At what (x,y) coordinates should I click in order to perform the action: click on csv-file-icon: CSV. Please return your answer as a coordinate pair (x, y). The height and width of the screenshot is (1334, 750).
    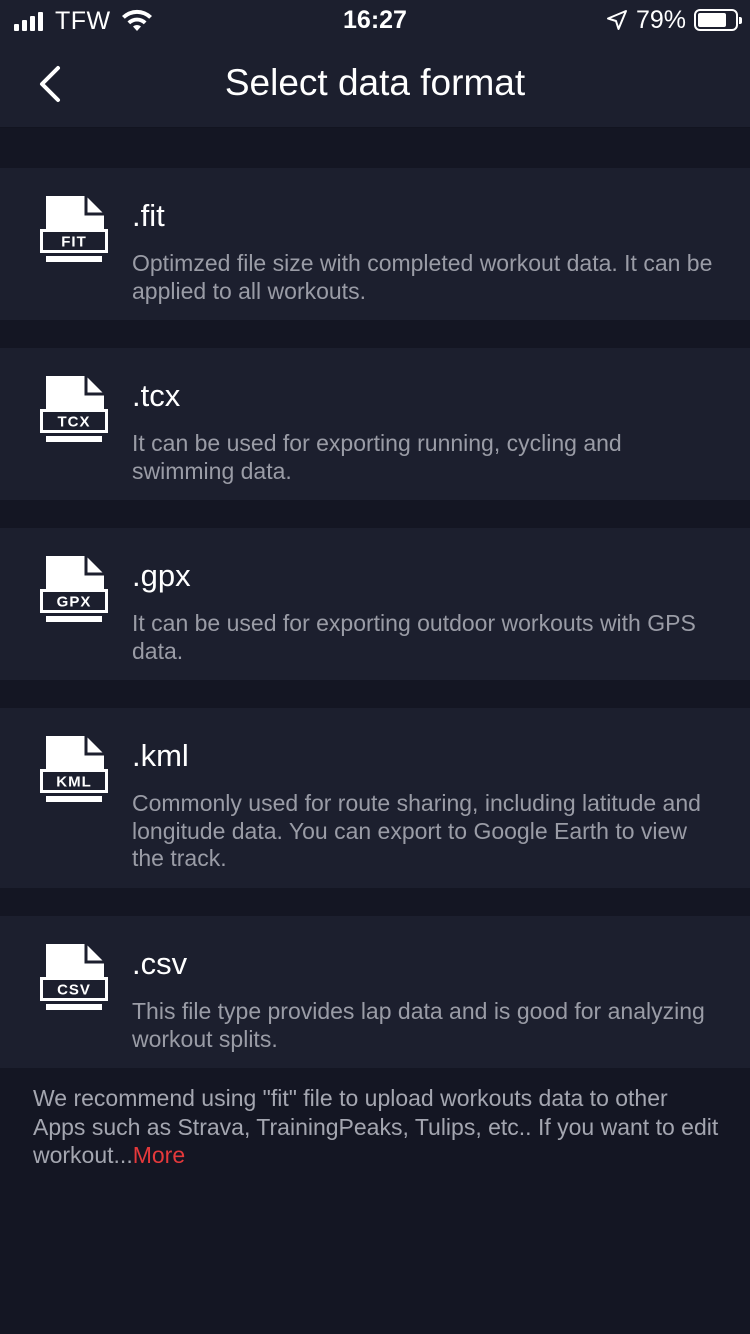
    Looking at the image, I should click on (74, 977).